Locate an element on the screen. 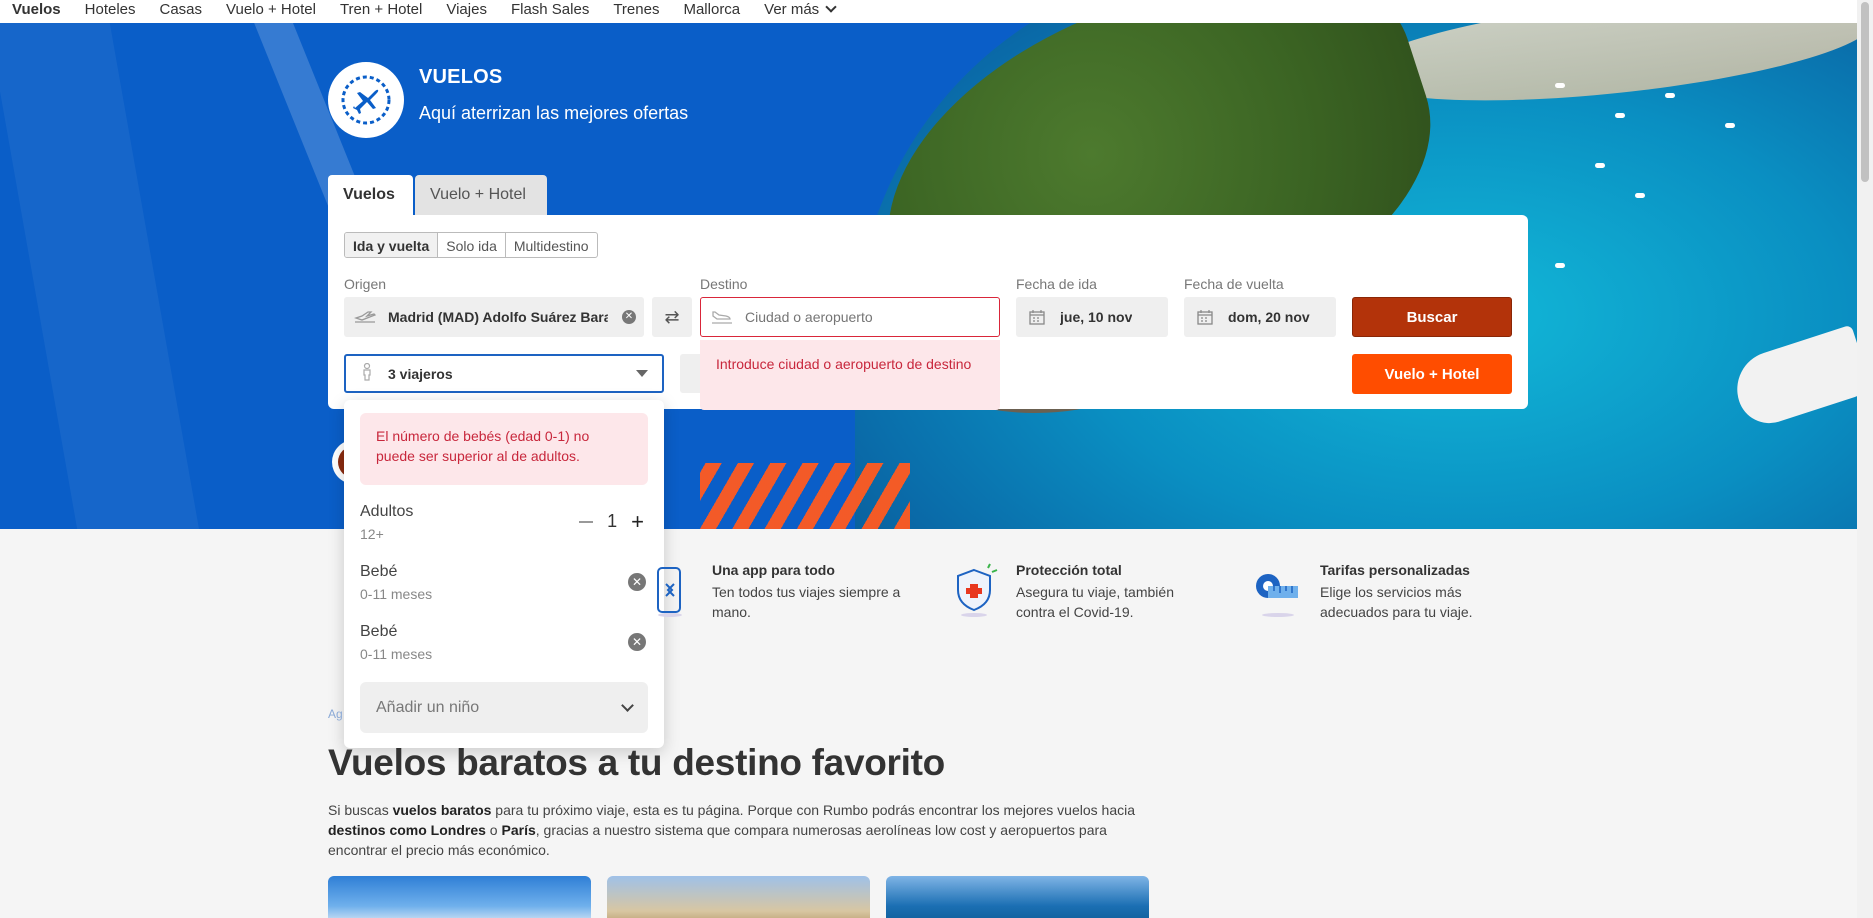 The width and height of the screenshot is (1873, 918). origin-label: Origen is located at coordinates (365, 284).